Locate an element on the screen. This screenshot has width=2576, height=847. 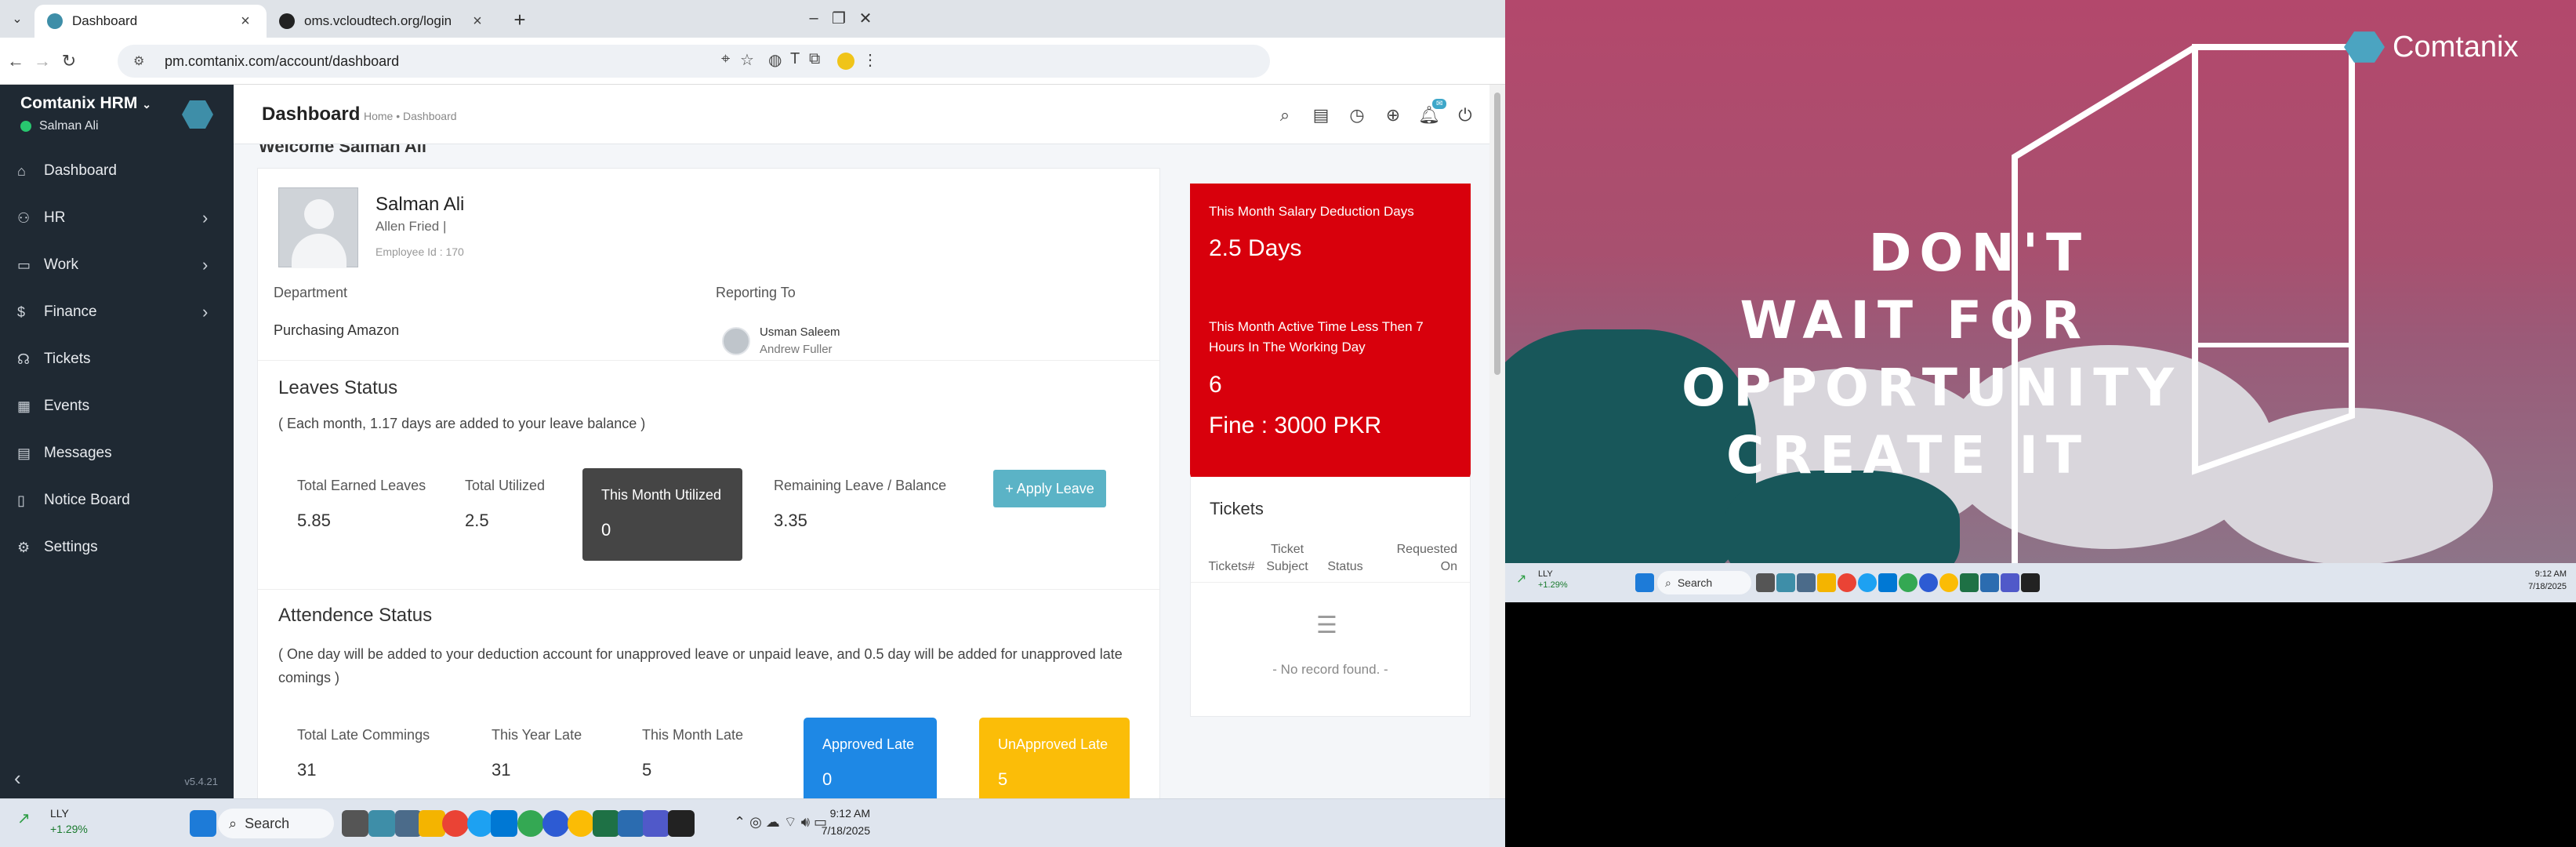
scrollbar-thumb is located at coordinates (1497, 234).